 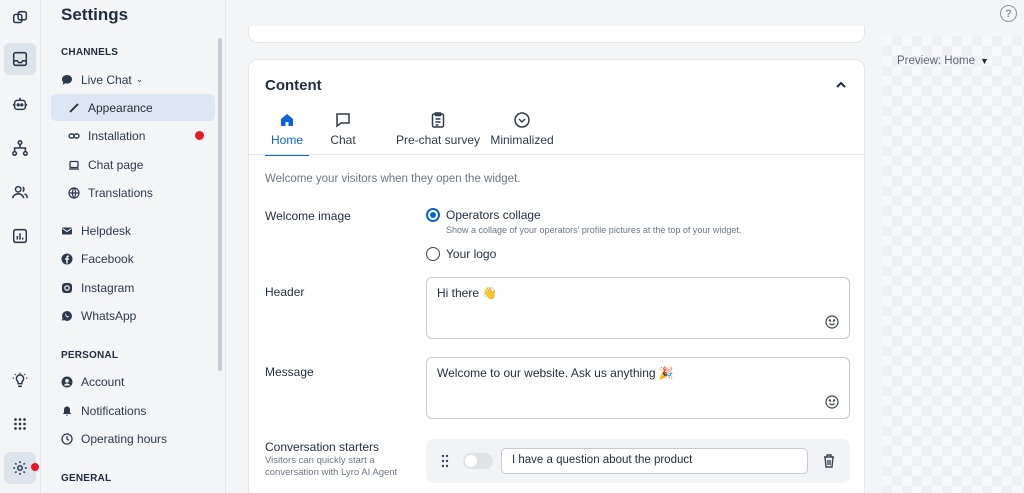 What do you see at coordinates (20, 380) in the screenshot?
I see `lightbulb-icon` at bounding box center [20, 380].